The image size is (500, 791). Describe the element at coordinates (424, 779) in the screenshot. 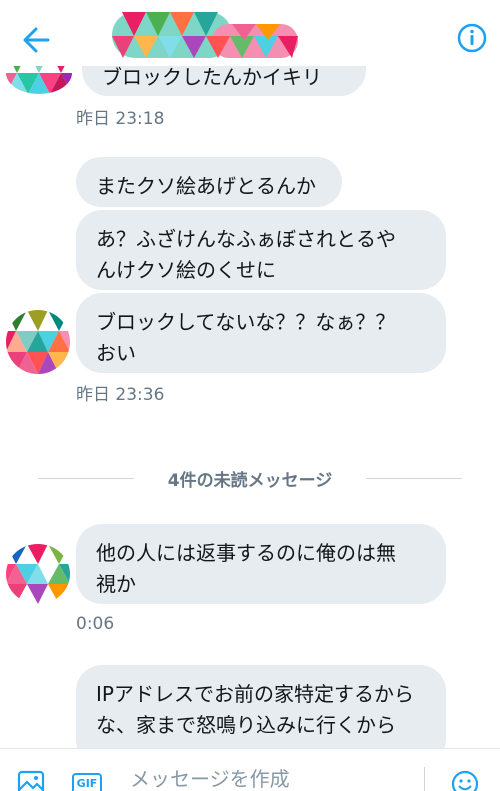

I see `composer-separator` at that location.